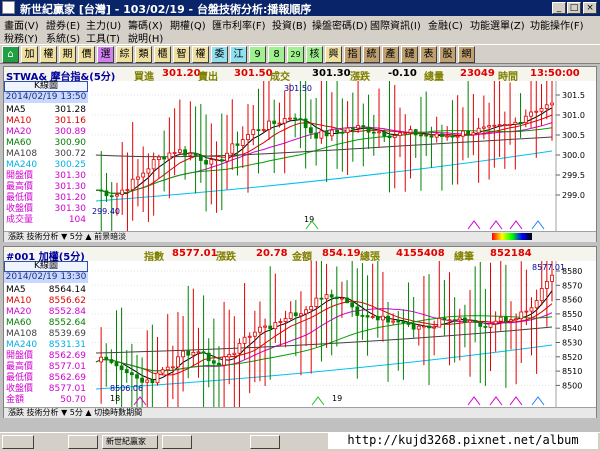  What do you see at coordinates (352, 54) in the screenshot?
I see `toolbar-btn-18: 指` at bounding box center [352, 54].